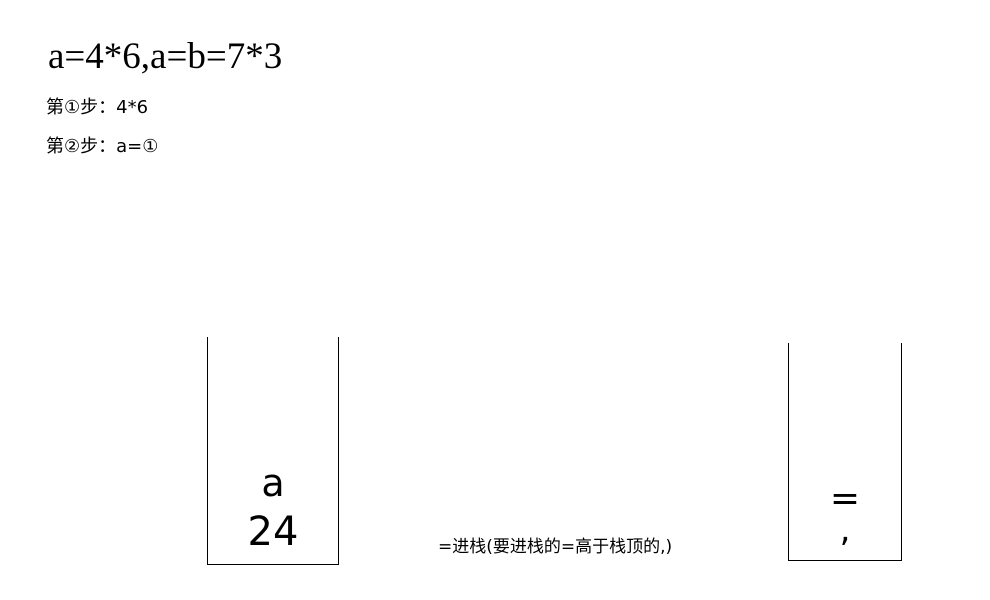 The image size is (990, 600). Describe the element at coordinates (165, 56) in the screenshot. I see `expression-title: a=4*6,a=b=7*3` at that location.